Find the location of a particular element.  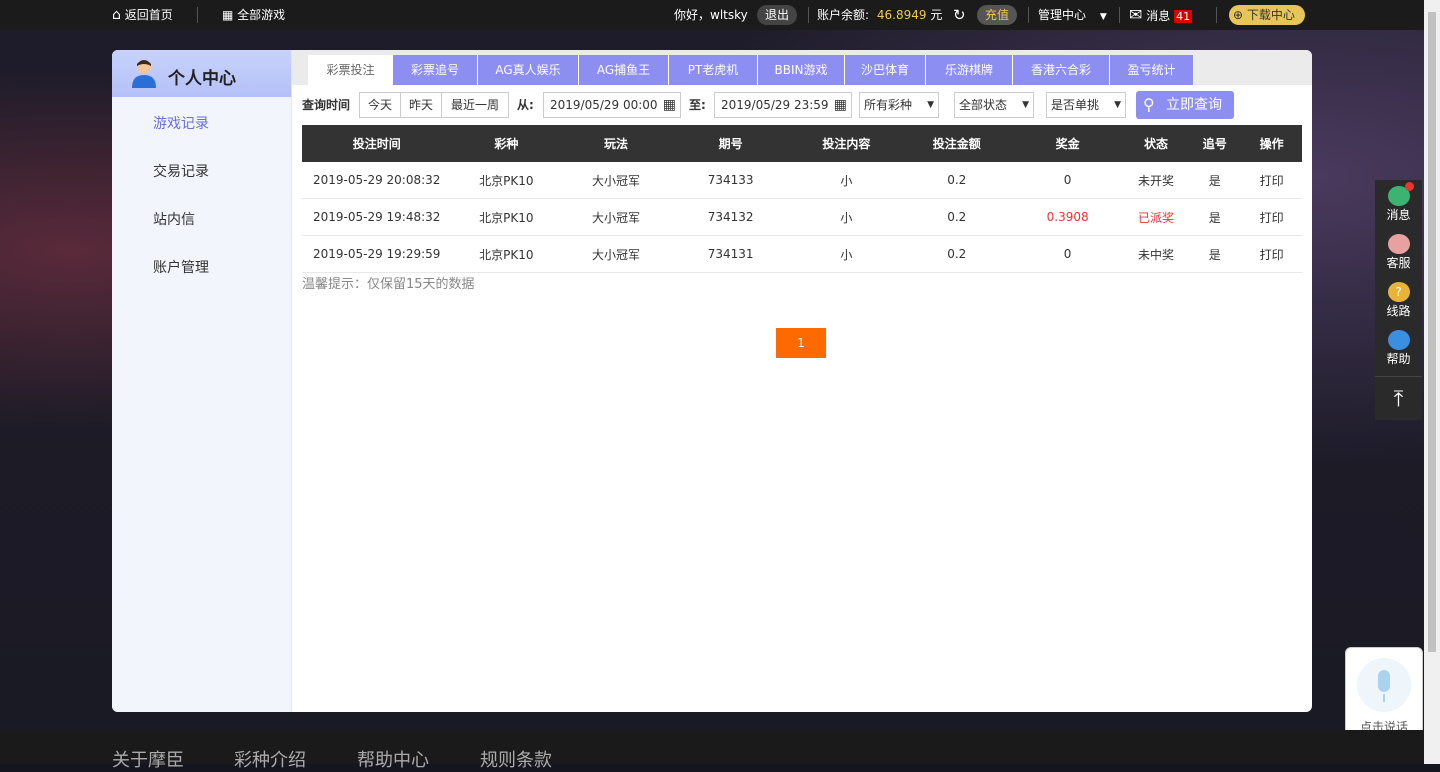

from-date-input: 2019/05/29 00:00 ▦ is located at coordinates (612, 105).